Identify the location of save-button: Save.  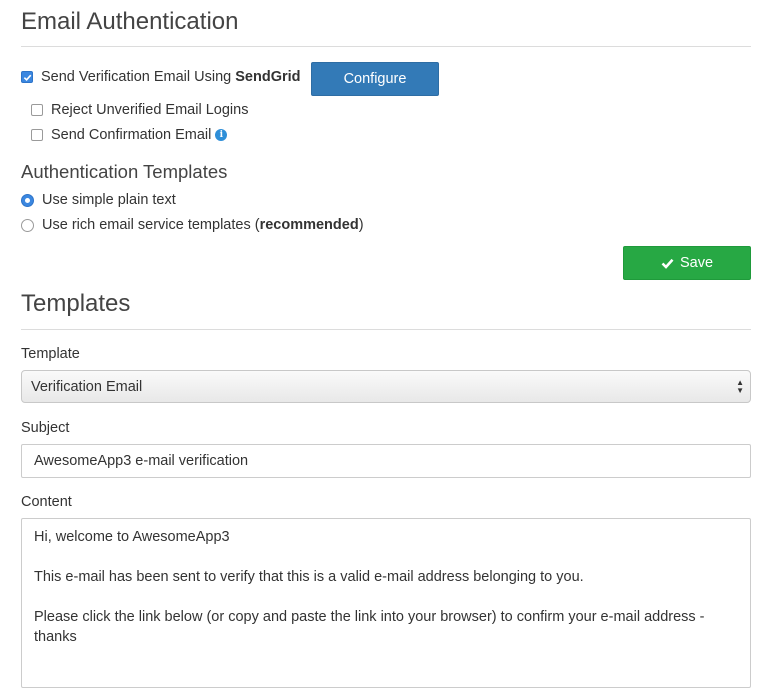
(687, 263).